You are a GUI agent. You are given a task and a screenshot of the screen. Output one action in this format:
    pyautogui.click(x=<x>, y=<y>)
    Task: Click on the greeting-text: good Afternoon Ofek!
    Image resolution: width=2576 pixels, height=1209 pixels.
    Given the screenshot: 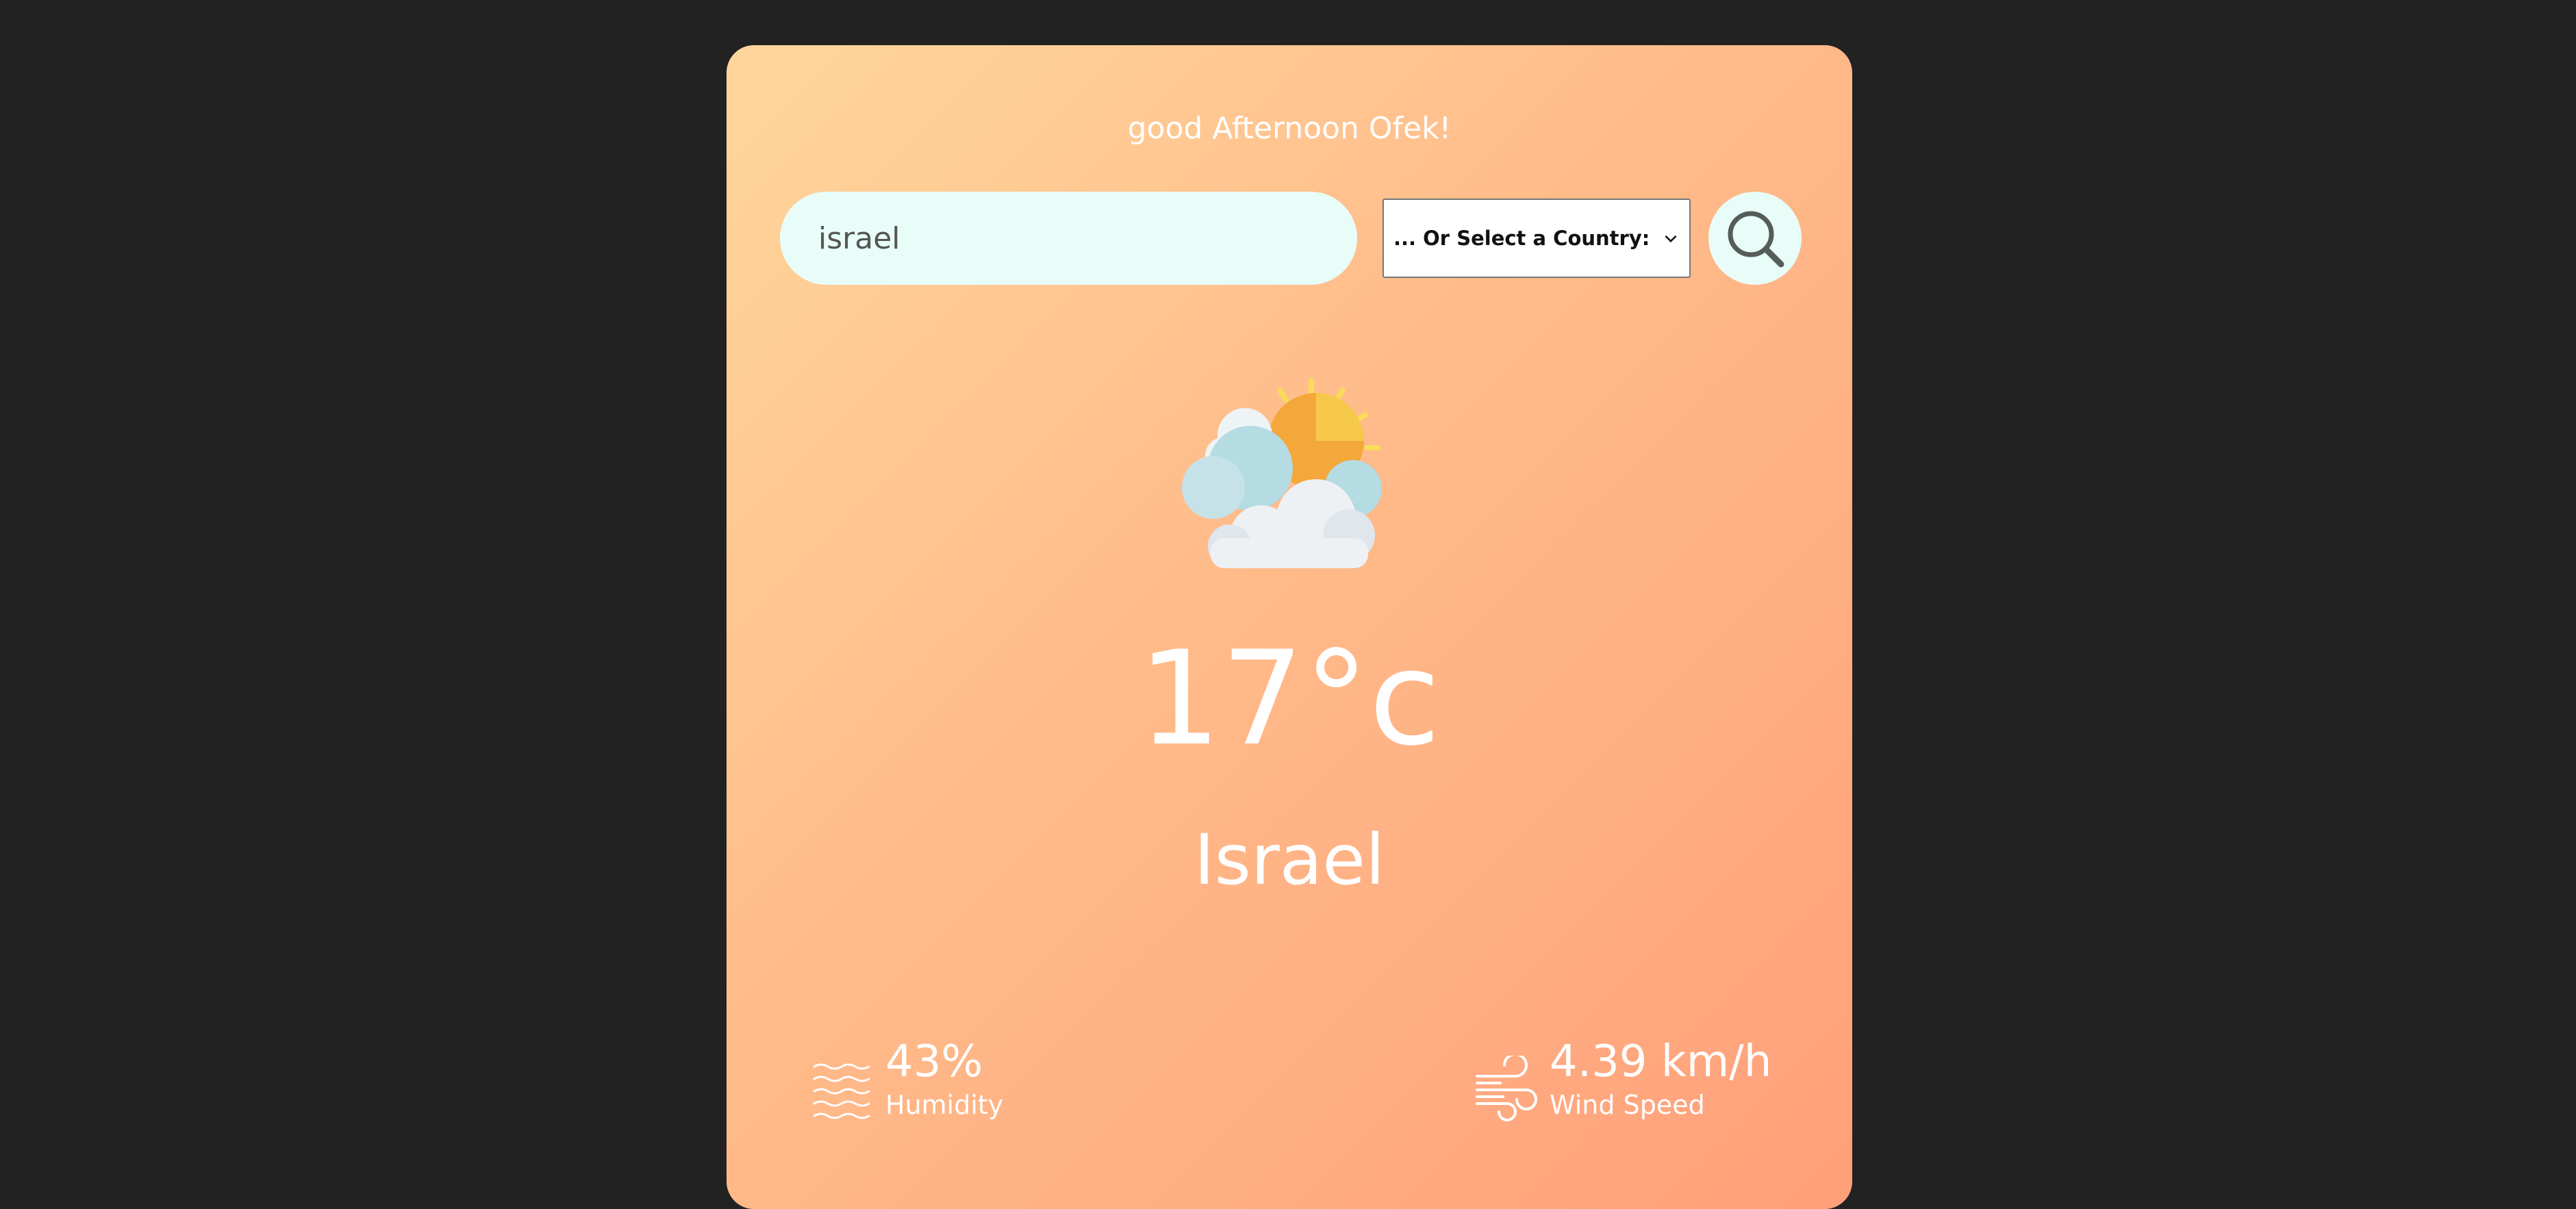 What is the action you would take?
    pyautogui.click(x=1289, y=128)
    